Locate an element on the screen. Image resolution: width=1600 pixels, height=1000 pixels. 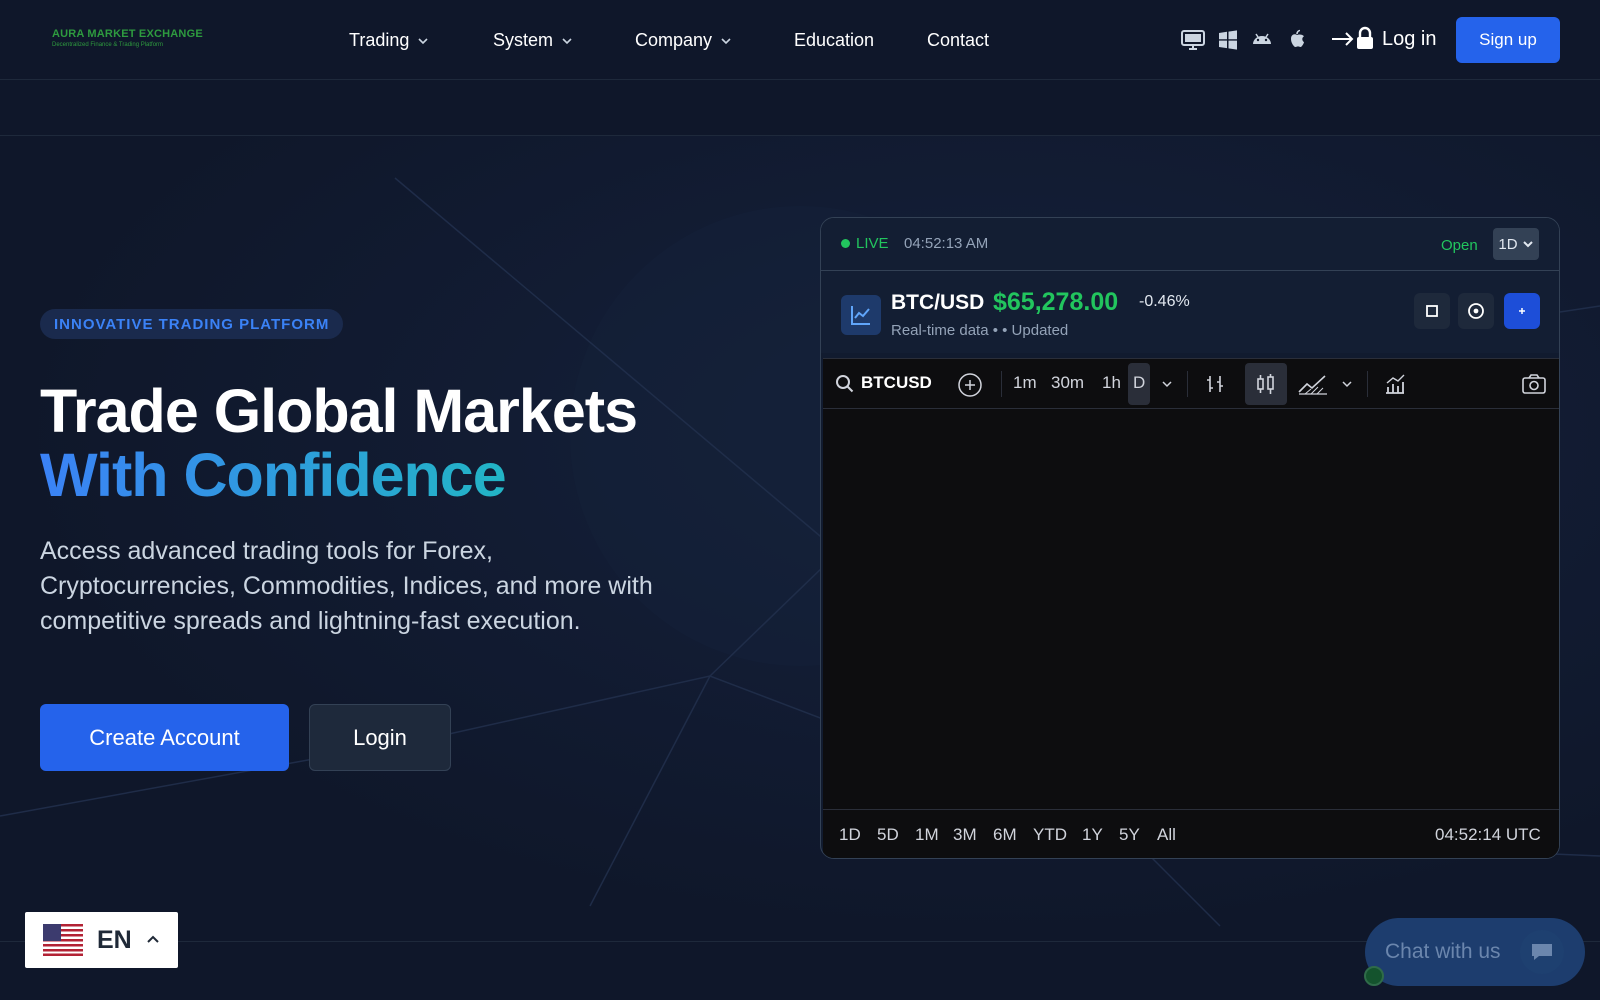
market-status: Open is located at coordinates (1459, 245).